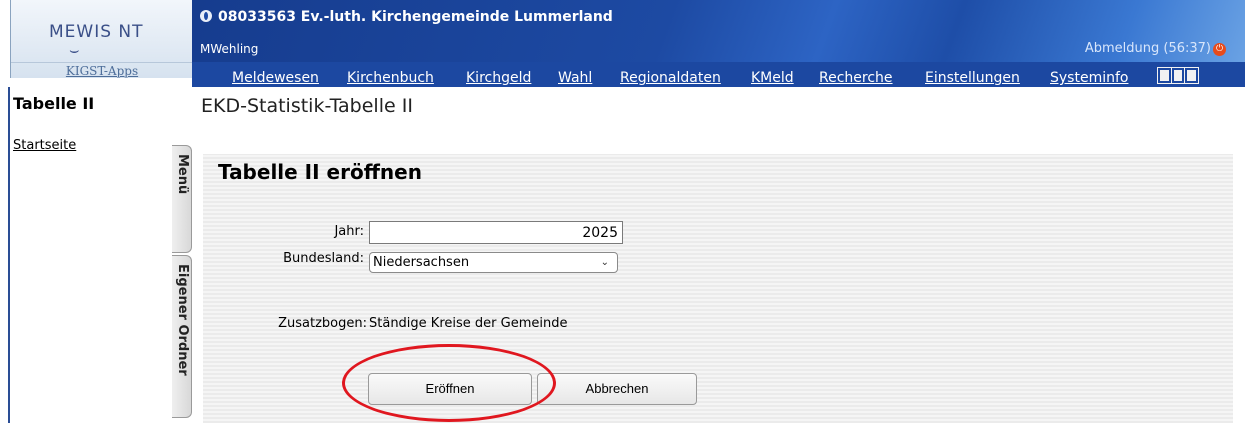 The width and height of the screenshot is (1245, 423). What do you see at coordinates (772, 78) in the screenshot?
I see `nav-kmeld: KMeld` at bounding box center [772, 78].